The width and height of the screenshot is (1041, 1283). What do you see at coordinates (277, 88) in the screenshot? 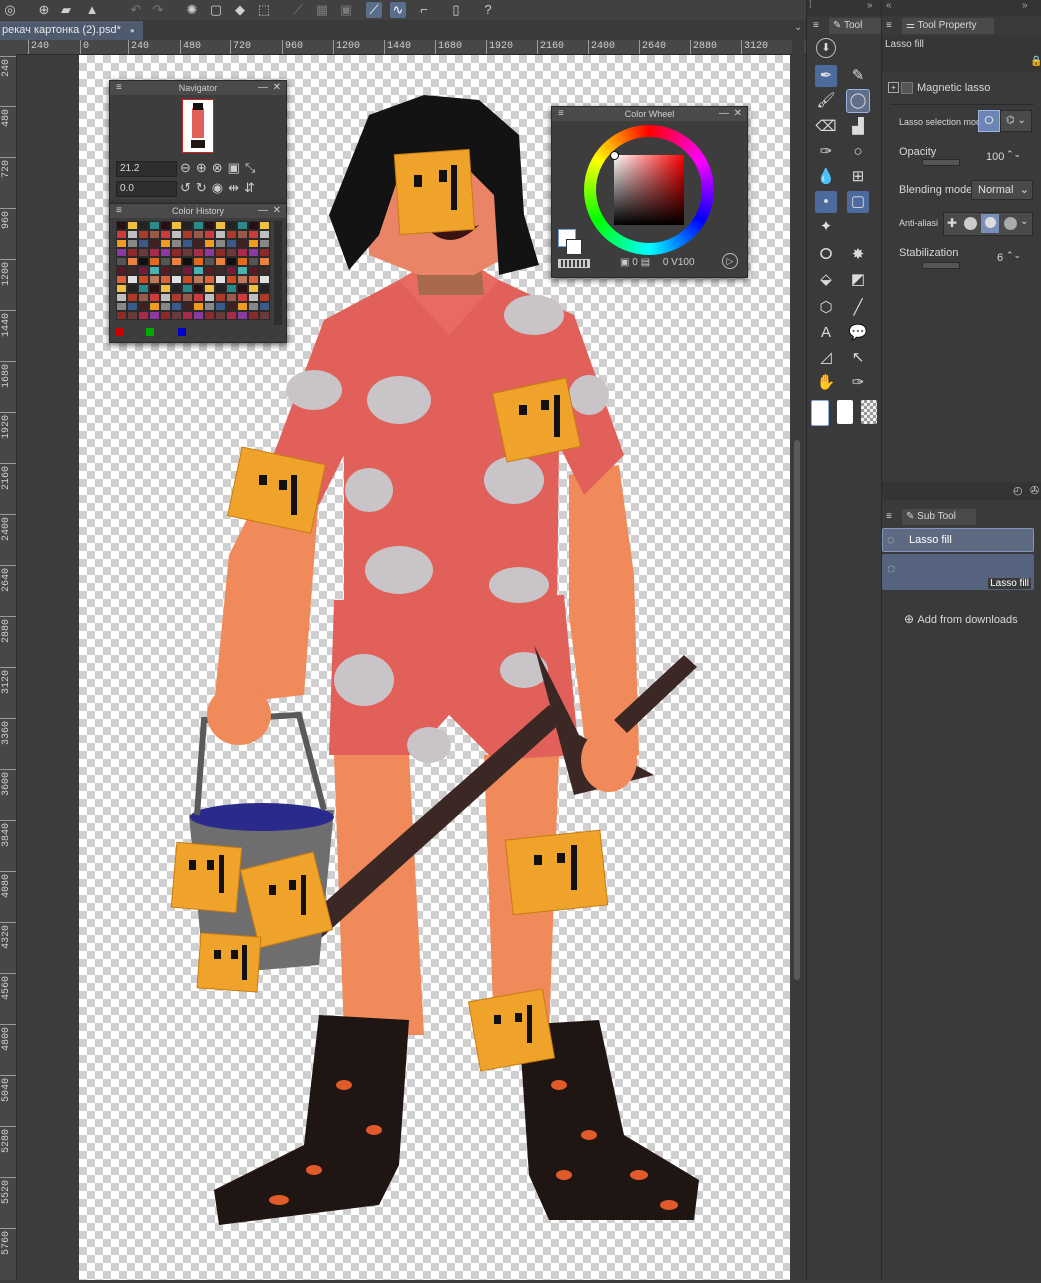
I see `close-icon: ✕` at bounding box center [277, 88].